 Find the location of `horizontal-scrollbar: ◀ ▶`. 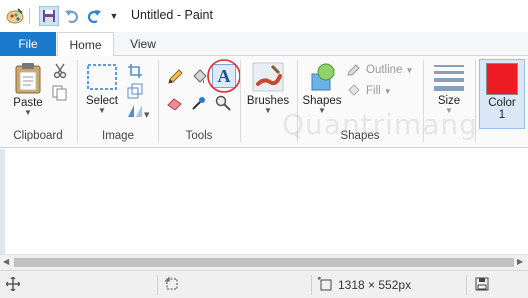

horizontal-scrollbar: ◀ ▶ is located at coordinates (264, 262).